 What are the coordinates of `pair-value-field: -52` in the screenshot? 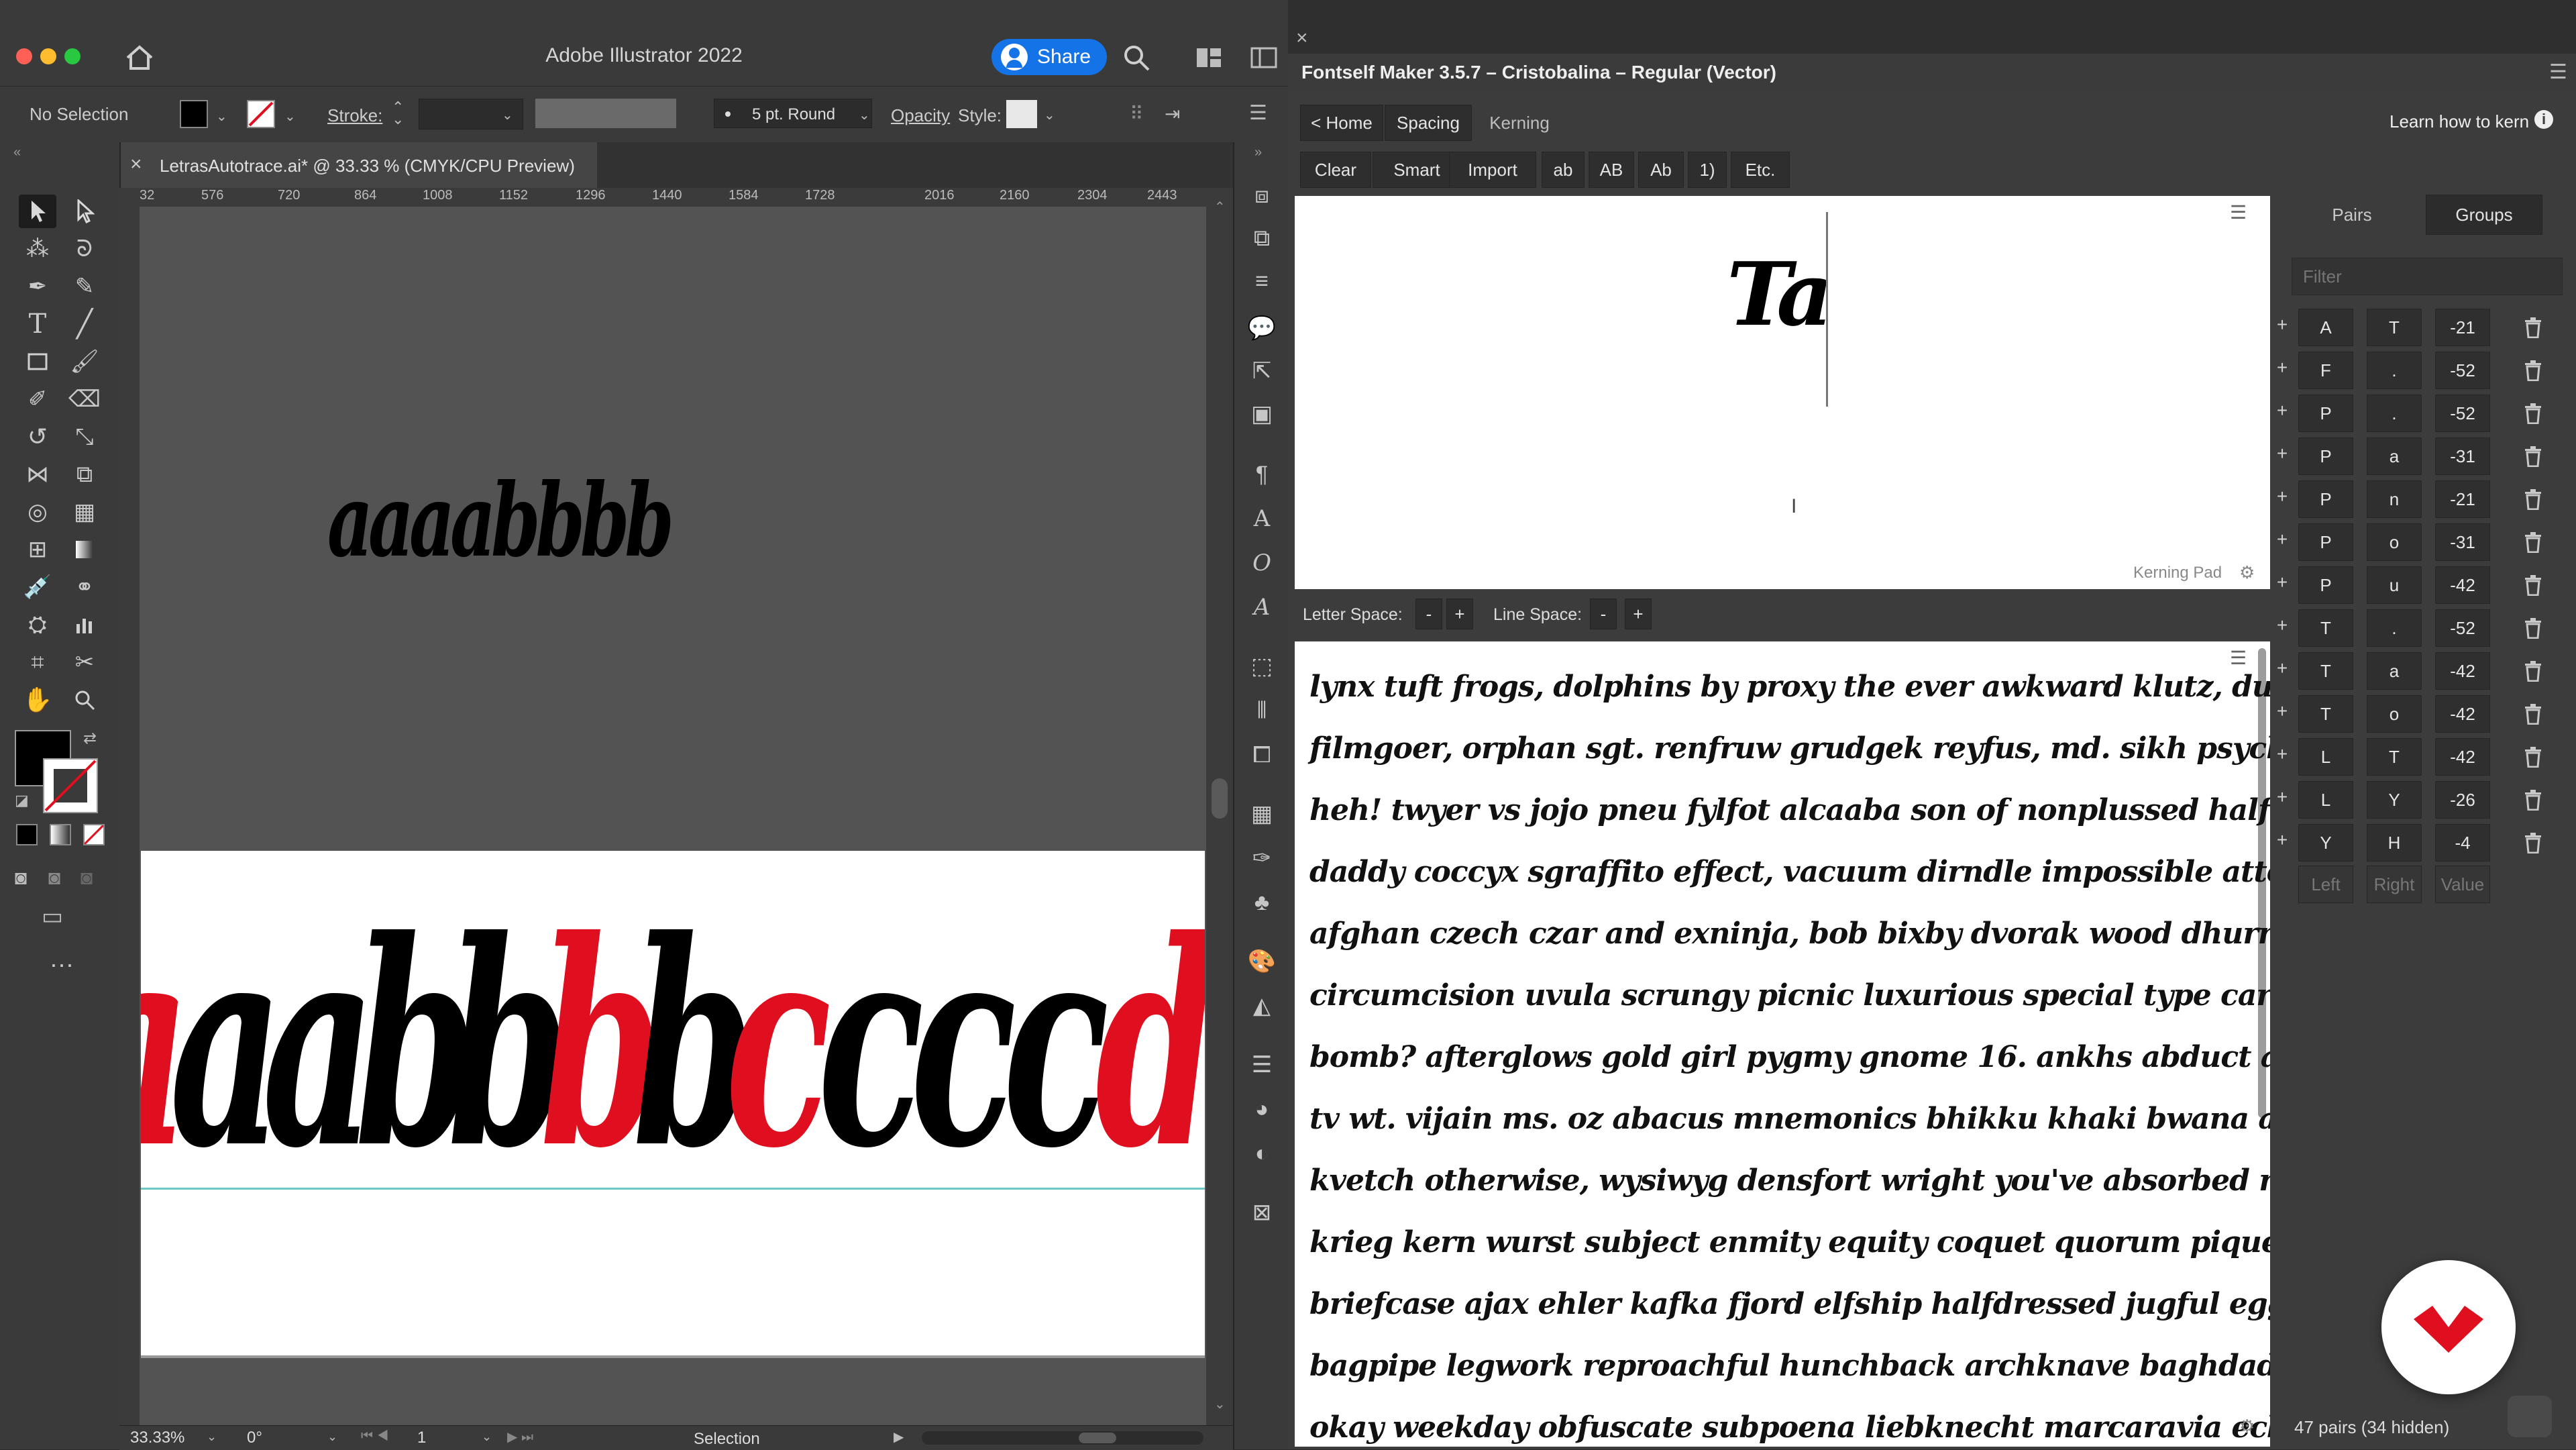 It's located at (2462, 413).